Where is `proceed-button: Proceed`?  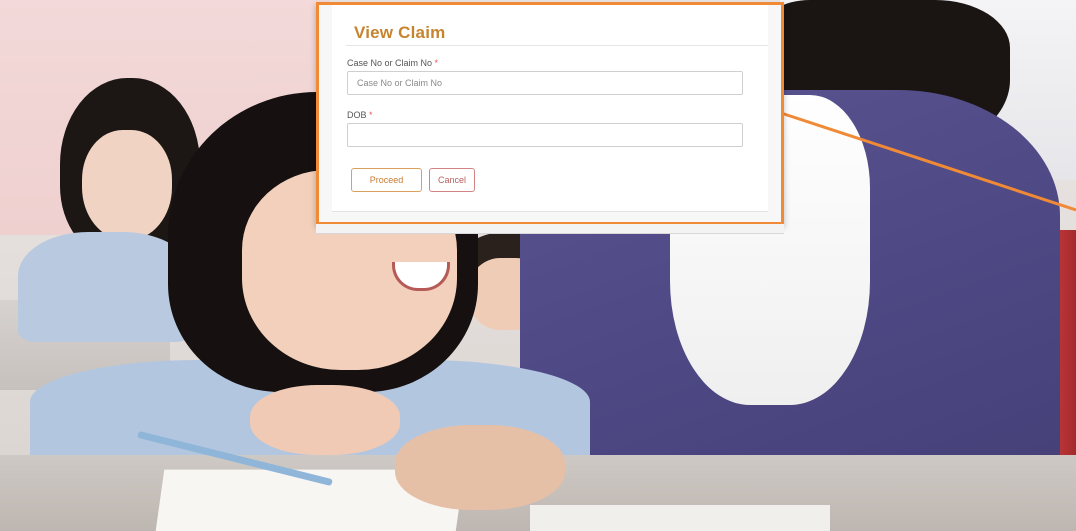
proceed-button: Proceed is located at coordinates (386, 180).